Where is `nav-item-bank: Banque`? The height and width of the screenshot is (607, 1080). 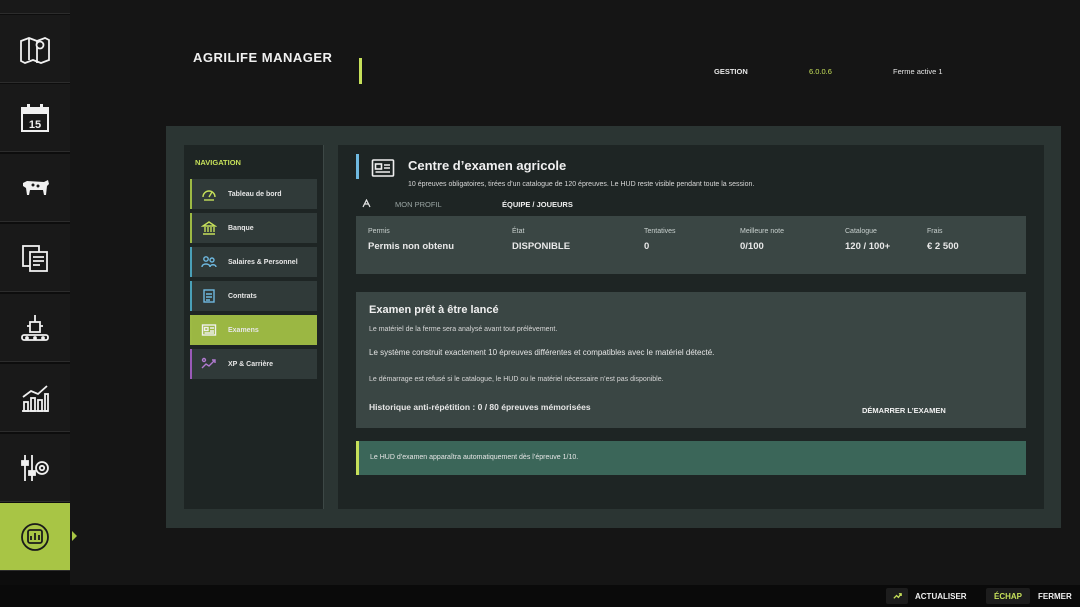 nav-item-bank: Banque is located at coordinates (253, 228).